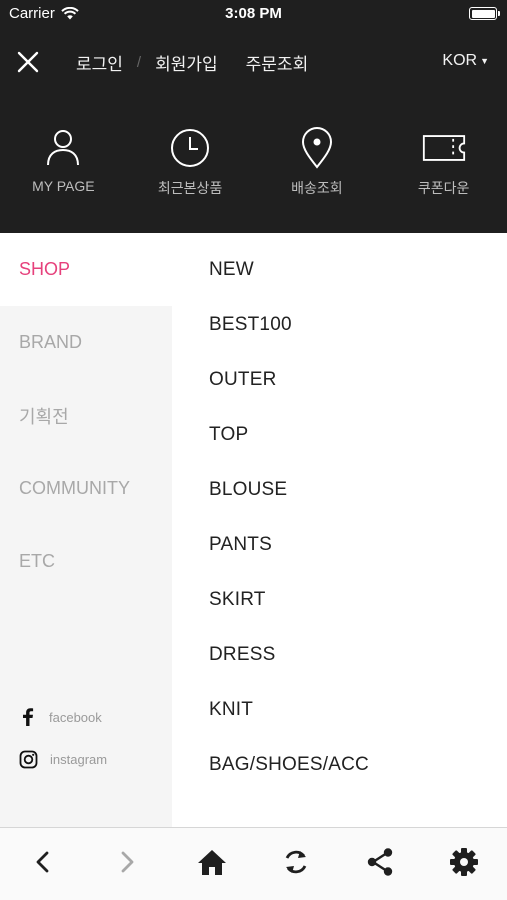 This screenshot has width=507, height=900. I want to click on share-icon, so click(380, 862).